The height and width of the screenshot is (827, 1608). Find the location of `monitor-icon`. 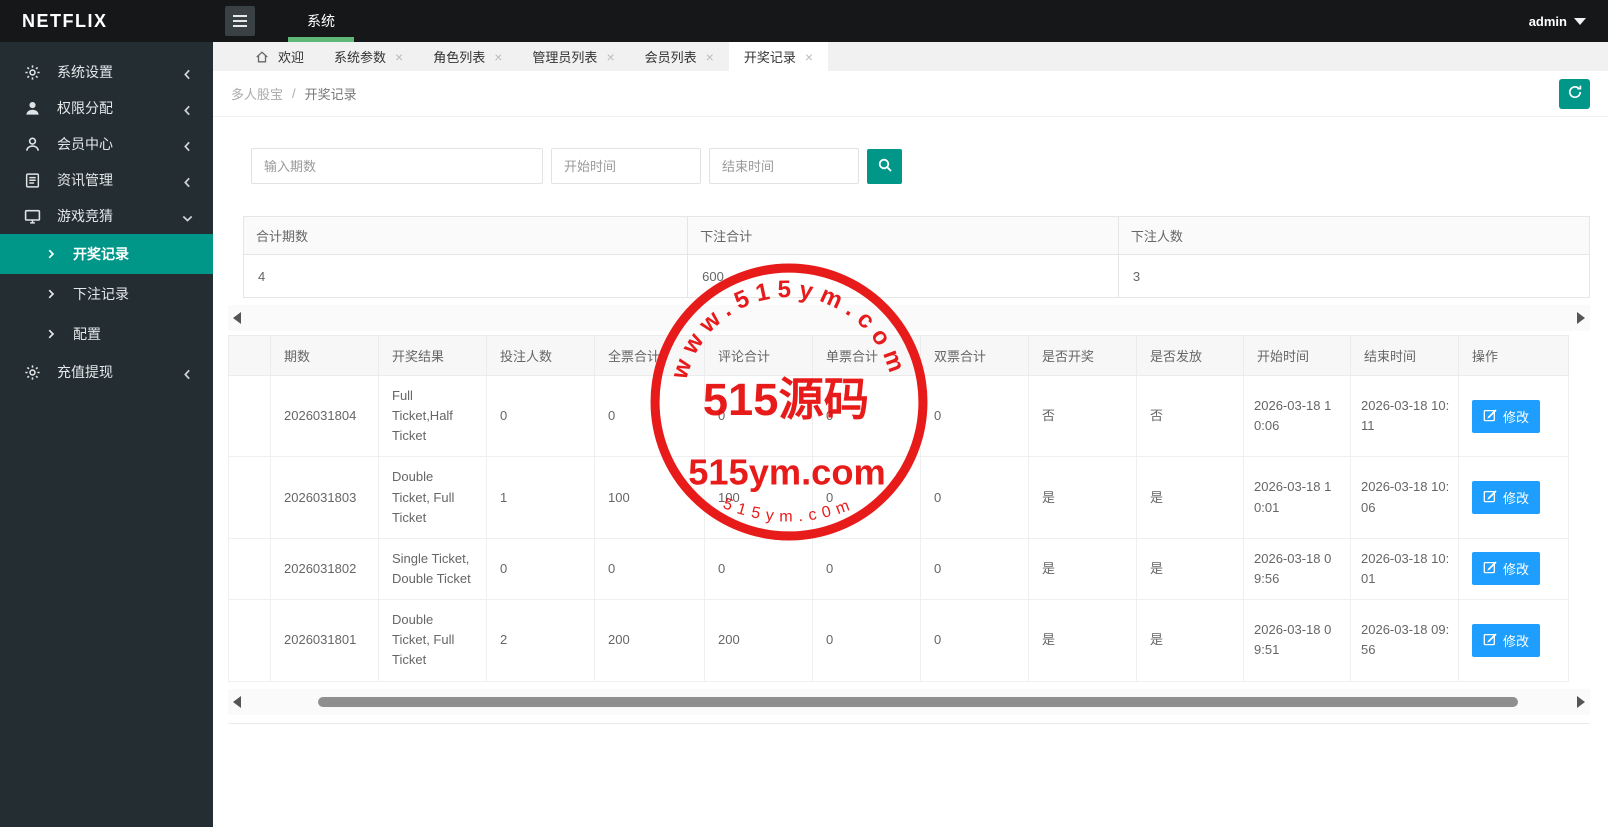

monitor-icon is located at coordinates (32, 216).